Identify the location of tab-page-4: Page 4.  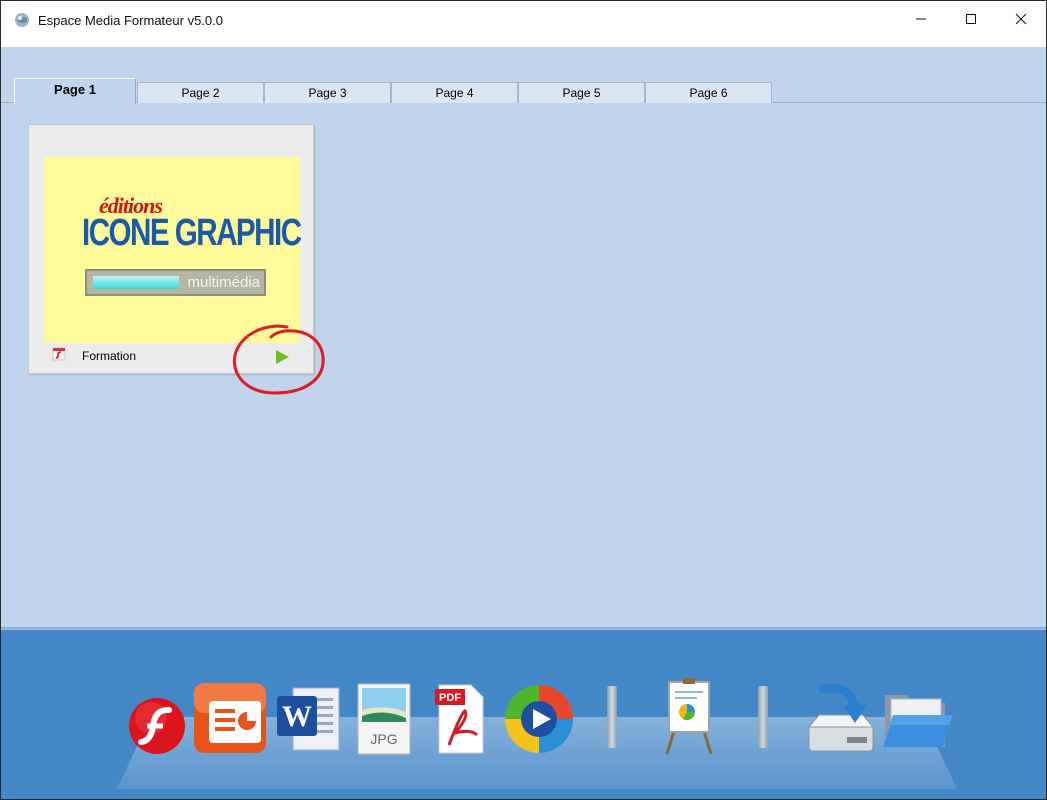
(454, 92).